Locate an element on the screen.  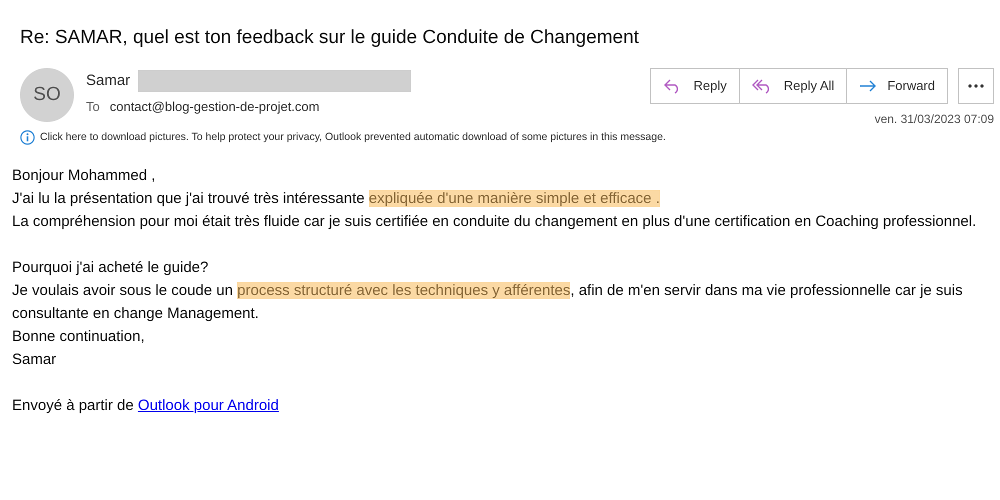
forward-arrow-icon is located at coordinates (868, 86).